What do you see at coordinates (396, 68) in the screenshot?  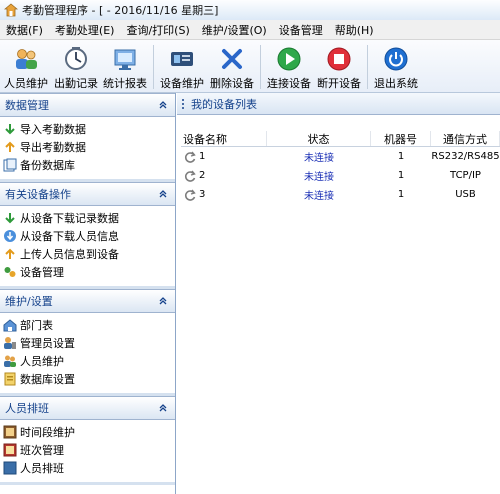 I see `exit-system-button: 退出系统` at bounding box center [396, 68].